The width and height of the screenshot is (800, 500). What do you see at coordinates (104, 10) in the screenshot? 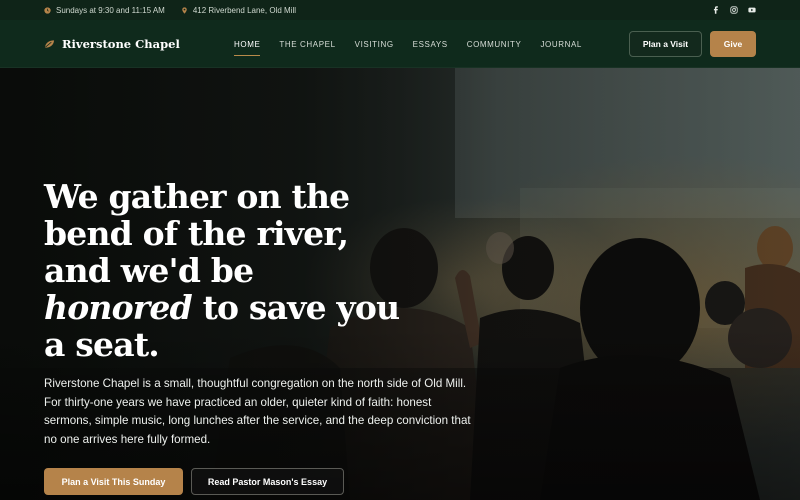
I see `service-times: Sundays at 9:30 and 11:15 AM` at bounding box center [104, 10].